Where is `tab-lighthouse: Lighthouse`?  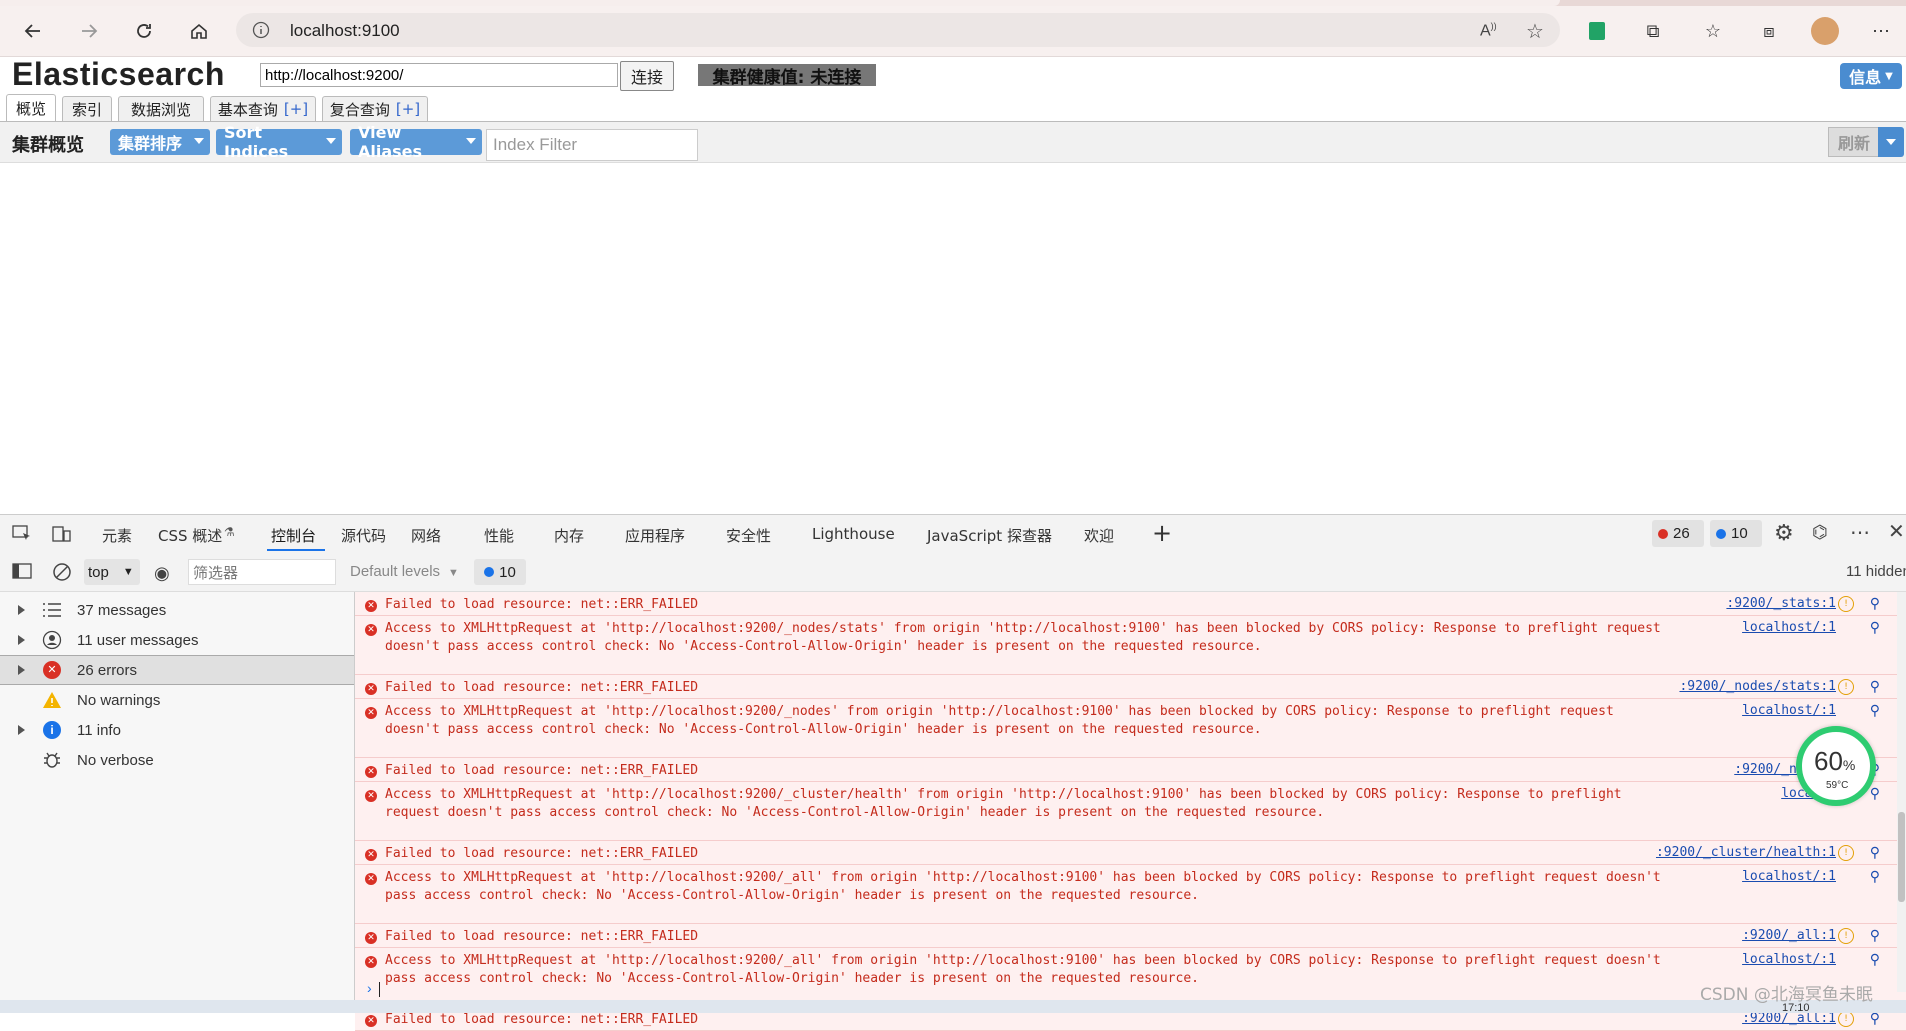
tab-lighthouse: Lighthouse is located at coordinates (853, 534).